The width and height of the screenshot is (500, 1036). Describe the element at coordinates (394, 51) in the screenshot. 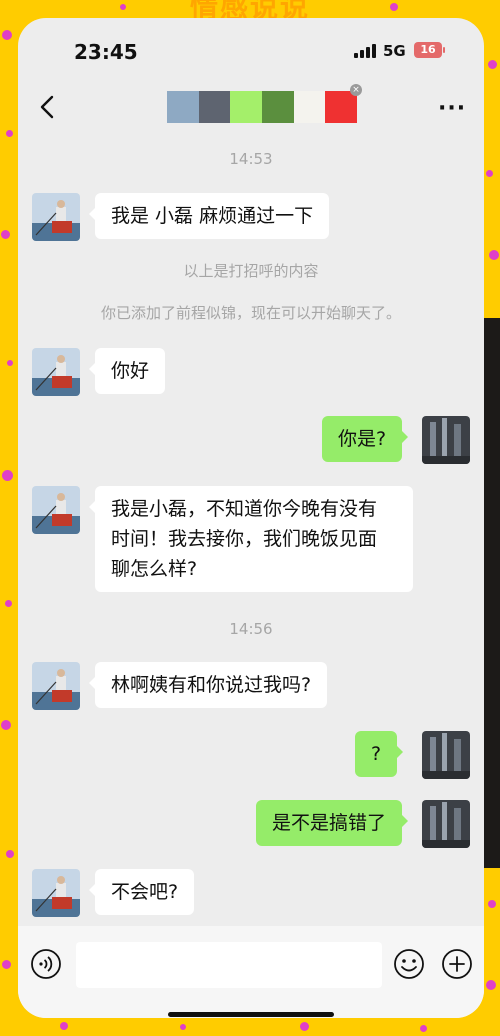

I see `network-label: 5G` at that location.